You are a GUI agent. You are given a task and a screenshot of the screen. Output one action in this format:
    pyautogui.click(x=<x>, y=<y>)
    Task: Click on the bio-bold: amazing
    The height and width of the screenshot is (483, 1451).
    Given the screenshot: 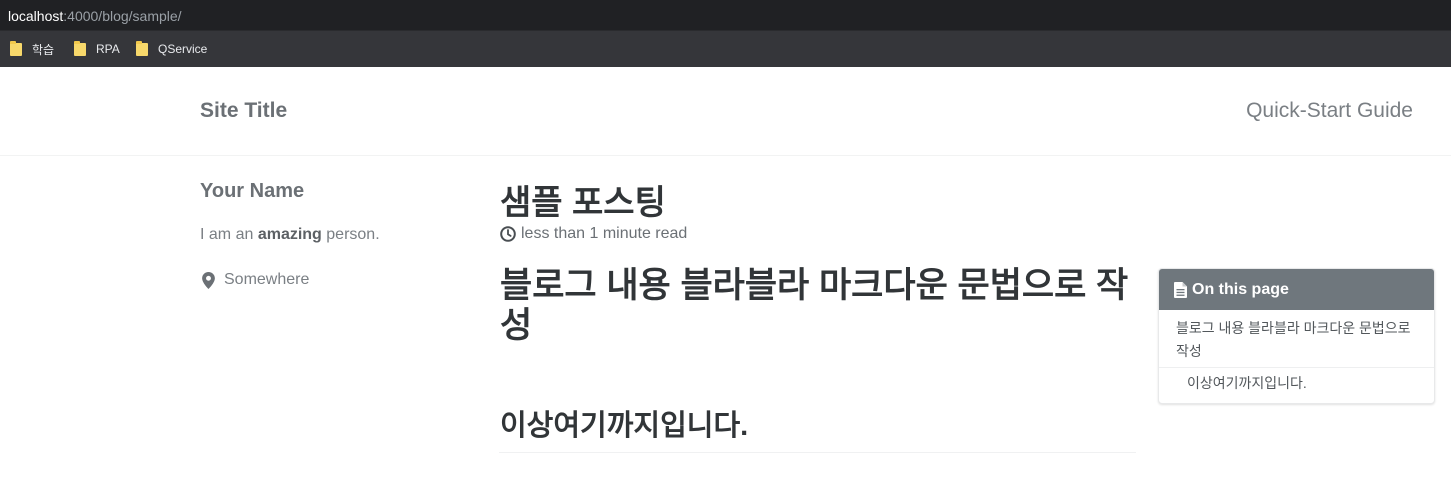 What is the action you would take?
    pyautogui.click(x=289, y=234)
    